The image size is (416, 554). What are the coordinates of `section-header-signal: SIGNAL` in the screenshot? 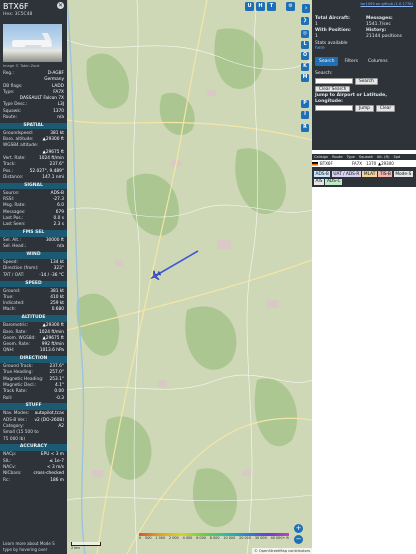 It's located at (33, 186).